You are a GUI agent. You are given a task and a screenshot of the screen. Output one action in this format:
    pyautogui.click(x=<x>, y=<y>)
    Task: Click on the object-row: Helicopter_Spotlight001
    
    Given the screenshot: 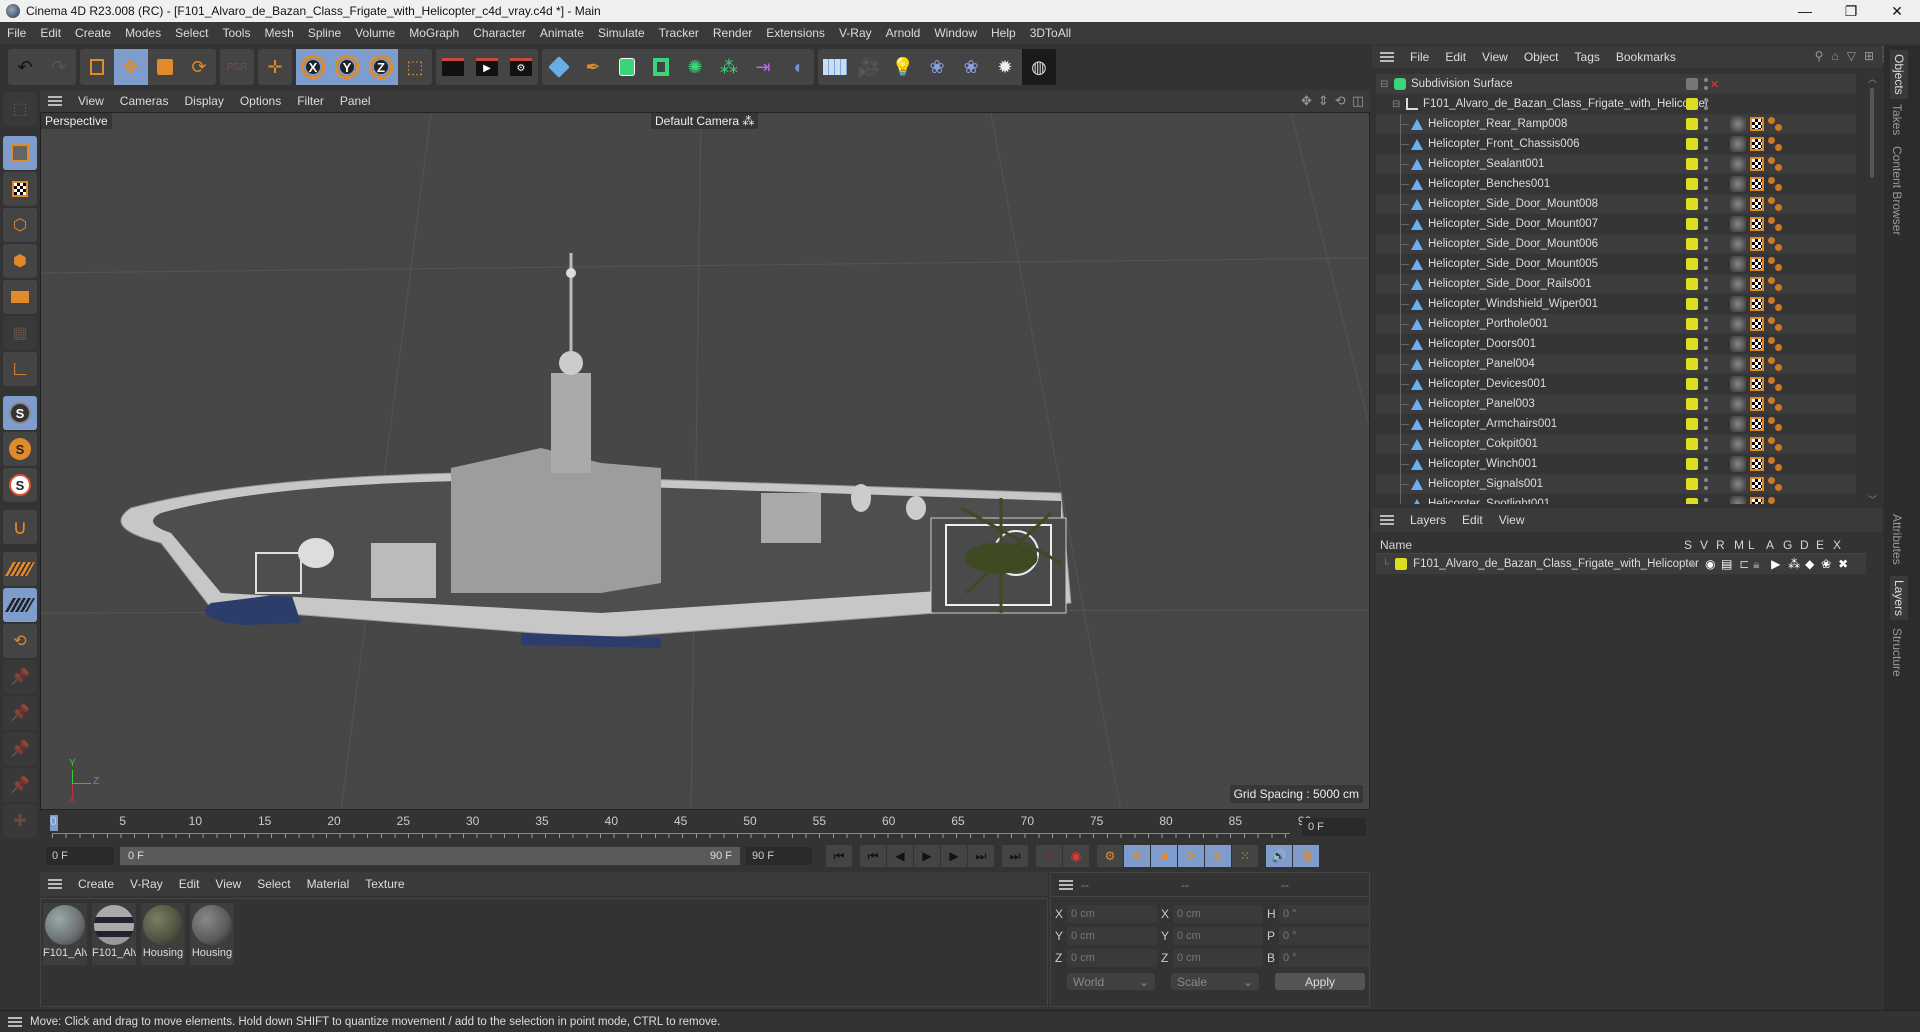 What is the action you would take?
    pyautogui.click(x=1616, y=499)
    